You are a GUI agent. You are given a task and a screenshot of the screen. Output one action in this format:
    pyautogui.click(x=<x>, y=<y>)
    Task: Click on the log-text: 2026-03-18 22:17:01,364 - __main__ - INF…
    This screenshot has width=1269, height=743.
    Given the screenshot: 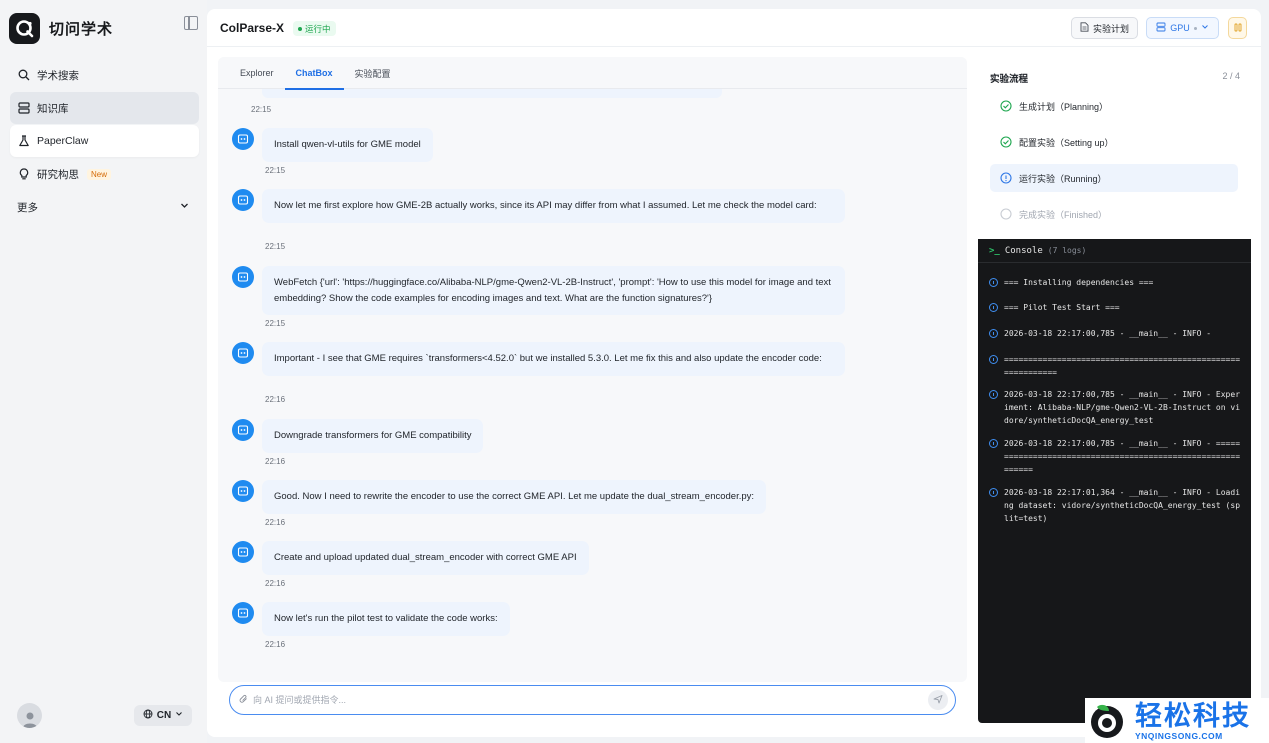 What is the action you would take?
    pyautogui.click(x=1122, y=505)
    